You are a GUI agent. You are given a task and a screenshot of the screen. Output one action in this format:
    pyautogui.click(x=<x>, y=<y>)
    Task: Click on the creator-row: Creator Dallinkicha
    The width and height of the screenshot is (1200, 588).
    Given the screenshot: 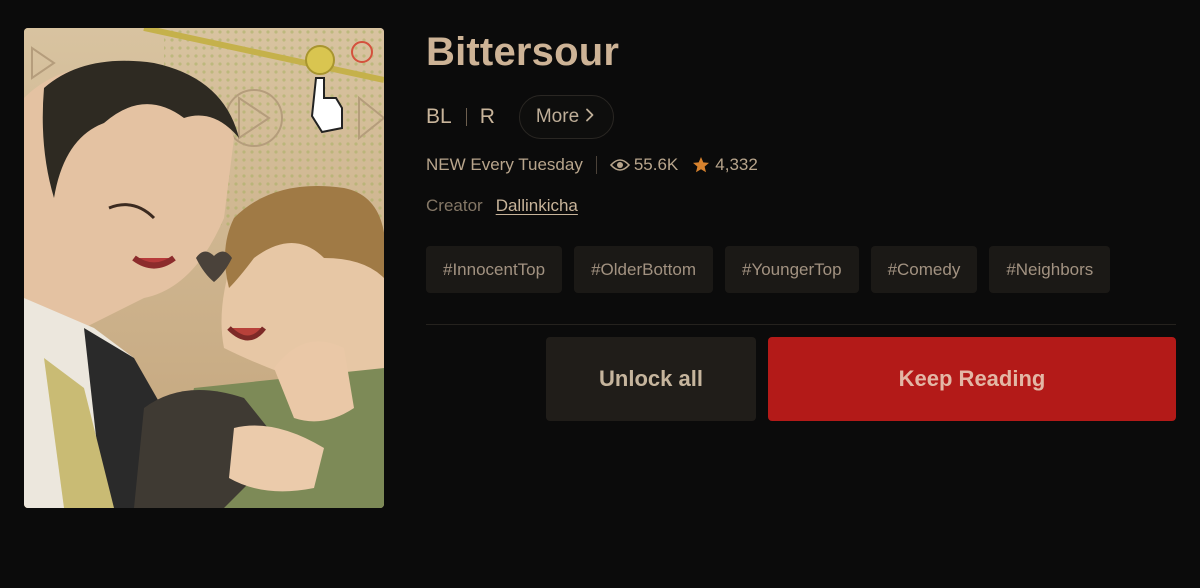 What is the action you would take?
    pyautogui.click(x=502, y=206)
    